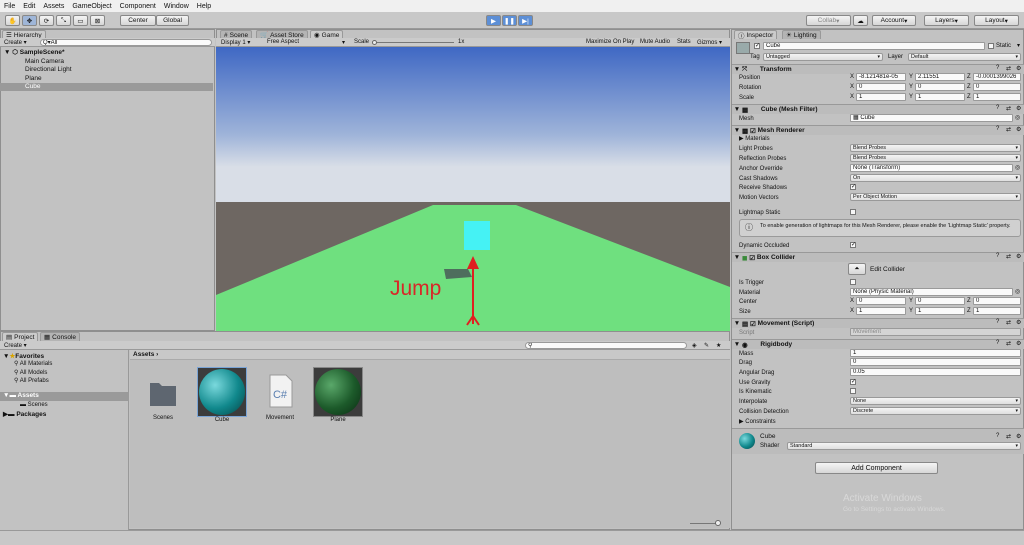 The image size is (1024, 545). Describe the element at coordinates (106, 78) in the screenshot. I see `hierarchy-item-plane: Plane` at that location.